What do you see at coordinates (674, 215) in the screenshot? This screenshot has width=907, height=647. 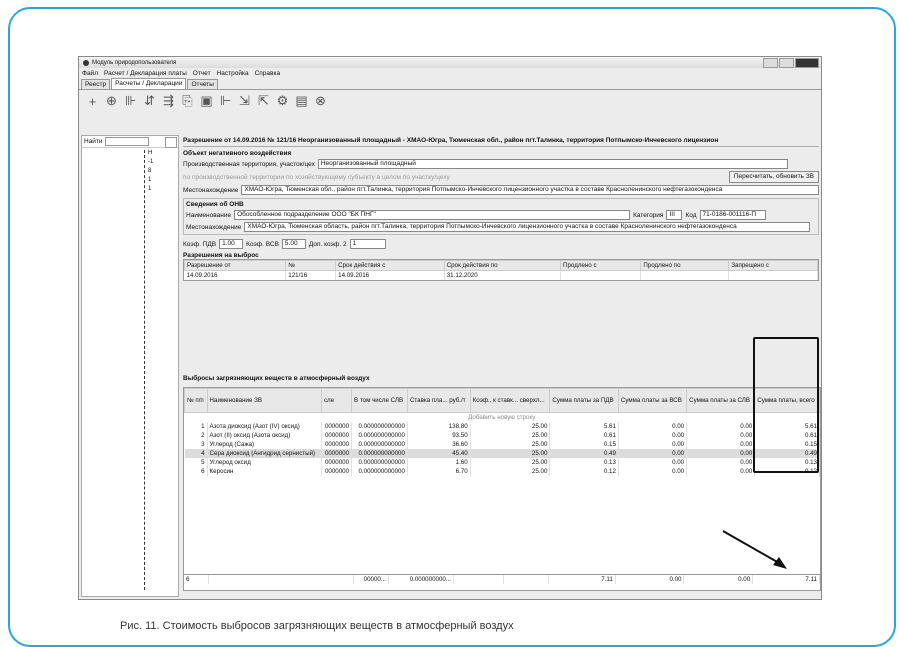 I see `category-field: III` at bounding box center [674, 215].